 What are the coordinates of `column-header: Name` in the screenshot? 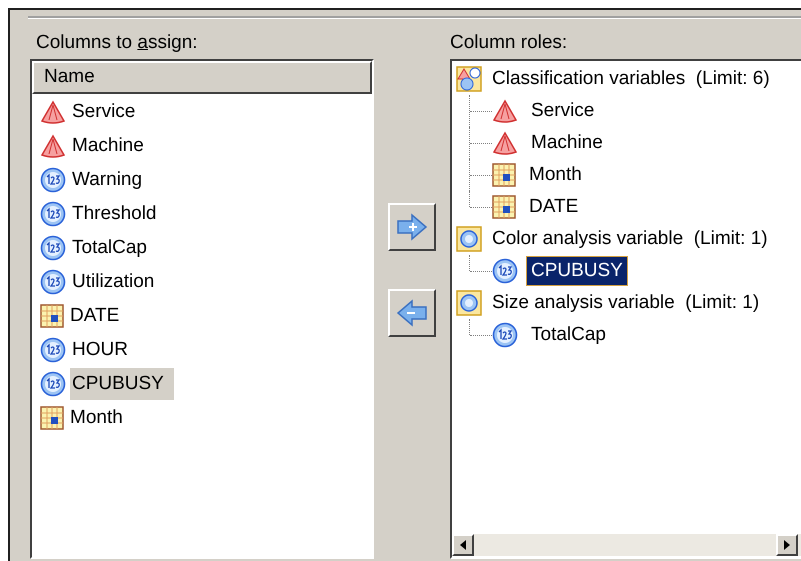 It's located at (202, 77).